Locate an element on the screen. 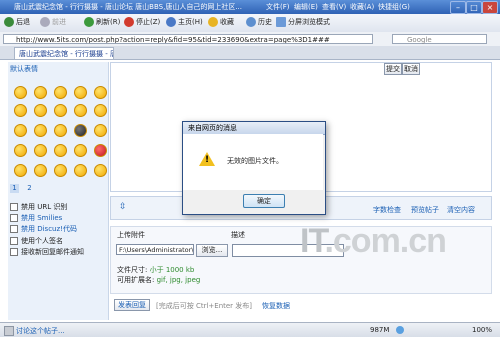 This screenshot has width=500, height=337. smilies-tab: 默认表情 is located at coordinates (50, 69).